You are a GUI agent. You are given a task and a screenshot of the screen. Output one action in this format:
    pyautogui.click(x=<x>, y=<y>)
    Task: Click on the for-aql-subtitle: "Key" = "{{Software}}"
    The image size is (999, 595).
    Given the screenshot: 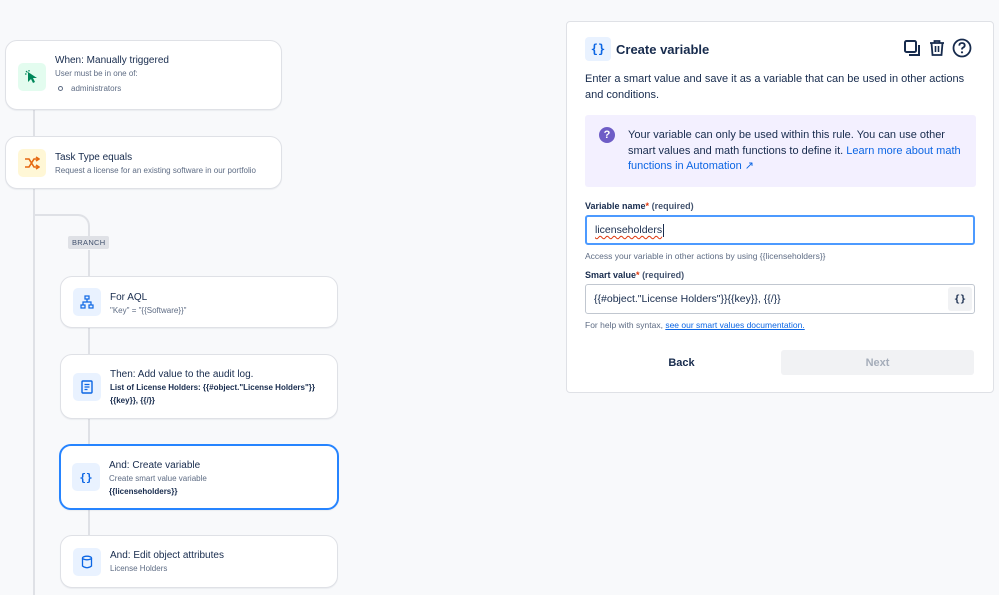 What is the action you would take?
    pyautogui.click(x=148, y=310)
    